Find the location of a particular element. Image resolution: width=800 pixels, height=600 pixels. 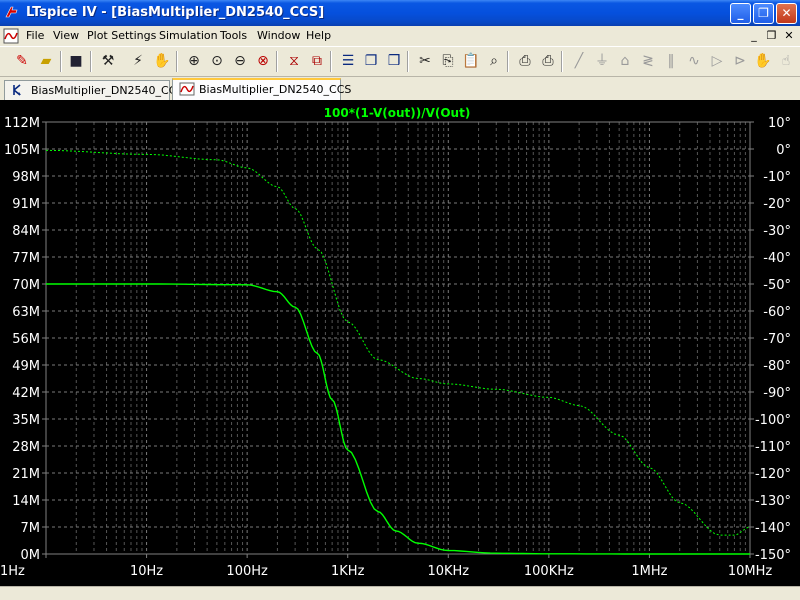

left-tick-label: 98M is located at coordinates (26, 177).